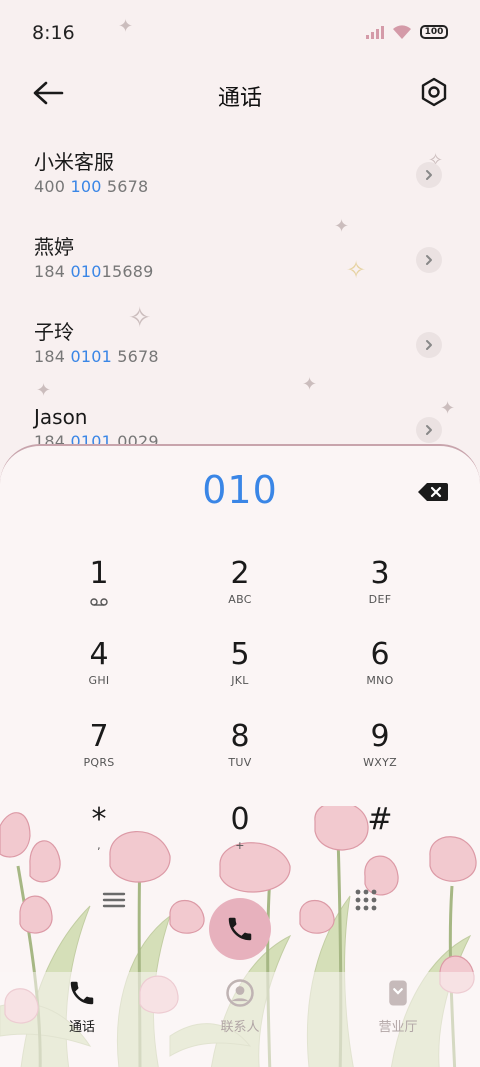 This screenshot has height=1067, width=480. I want to click on dialed-number-display: 010, so click(240, 490).